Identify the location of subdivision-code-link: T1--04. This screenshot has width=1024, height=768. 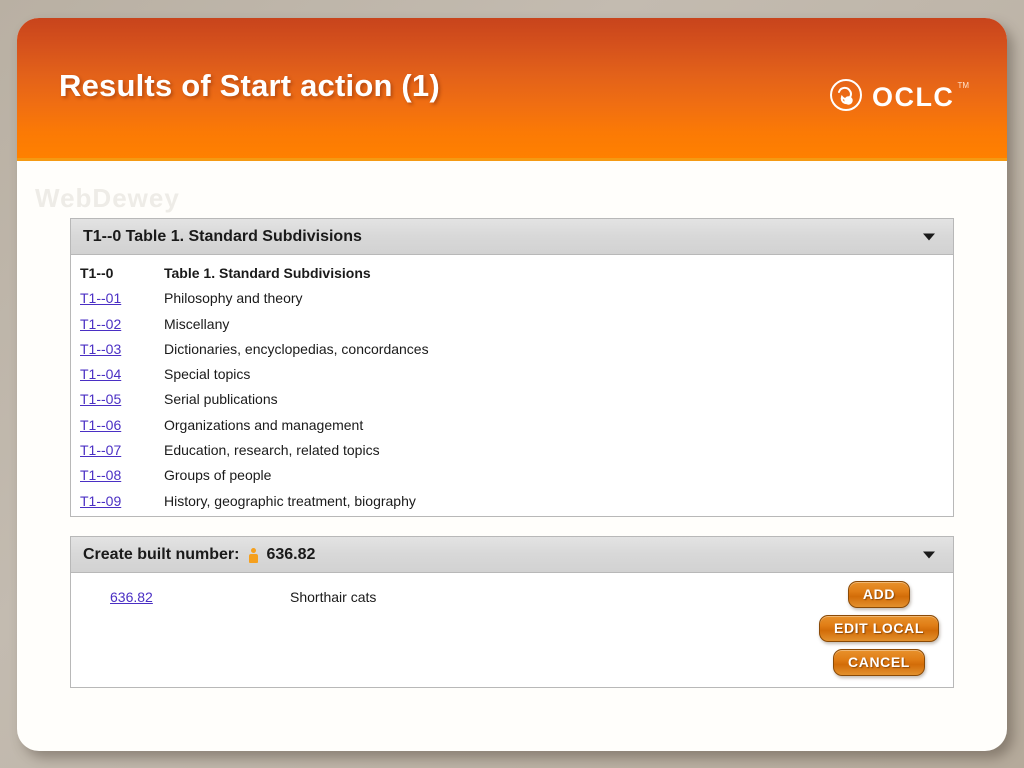
(122, 374).